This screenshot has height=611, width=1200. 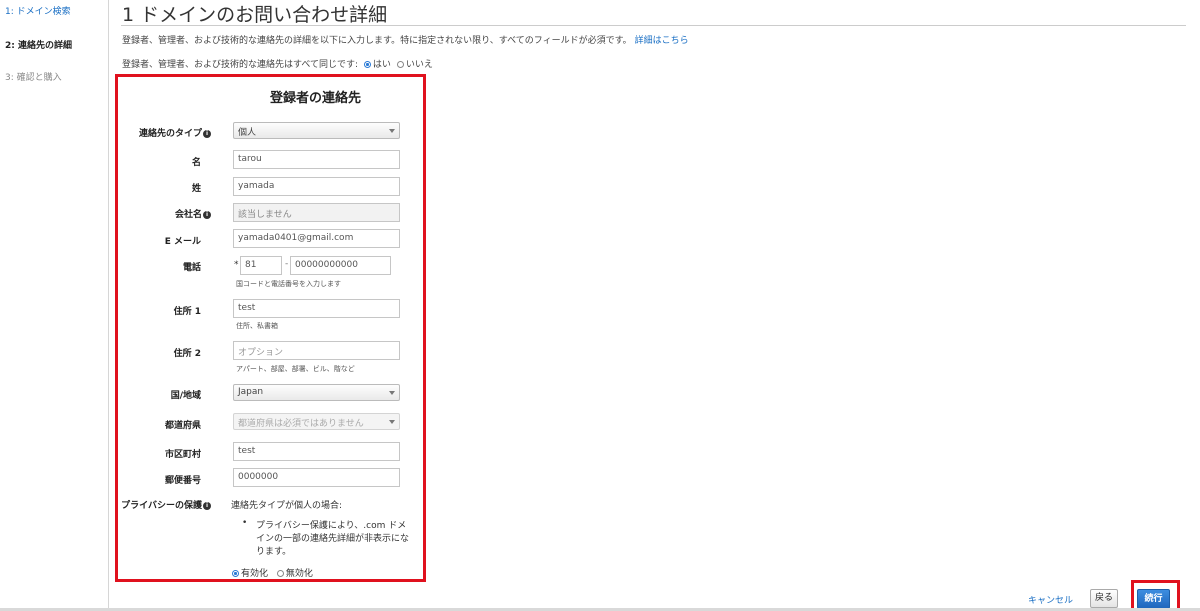 I want to click on required-mark: *, so click(x=236, y=265).